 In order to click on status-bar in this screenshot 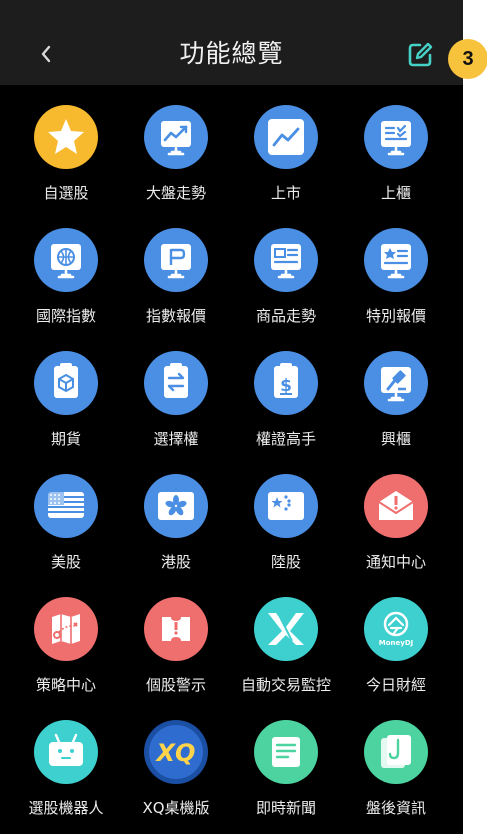, I will do `click(231, 11)`.